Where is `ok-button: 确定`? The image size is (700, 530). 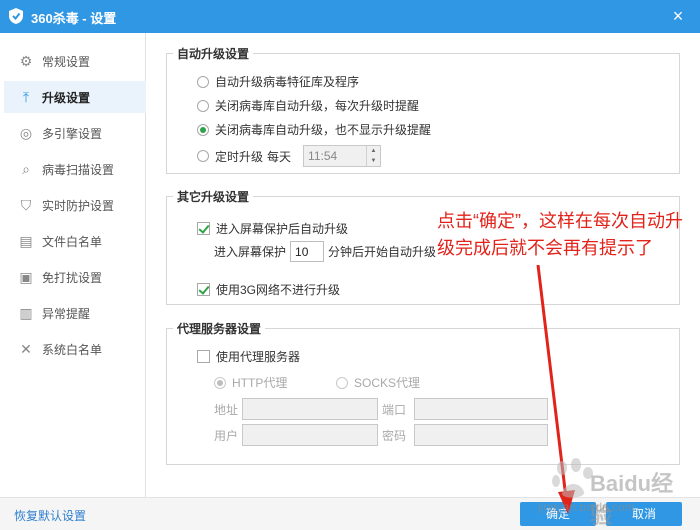 ok-button: 确定 is located at coordinates (558, 514).